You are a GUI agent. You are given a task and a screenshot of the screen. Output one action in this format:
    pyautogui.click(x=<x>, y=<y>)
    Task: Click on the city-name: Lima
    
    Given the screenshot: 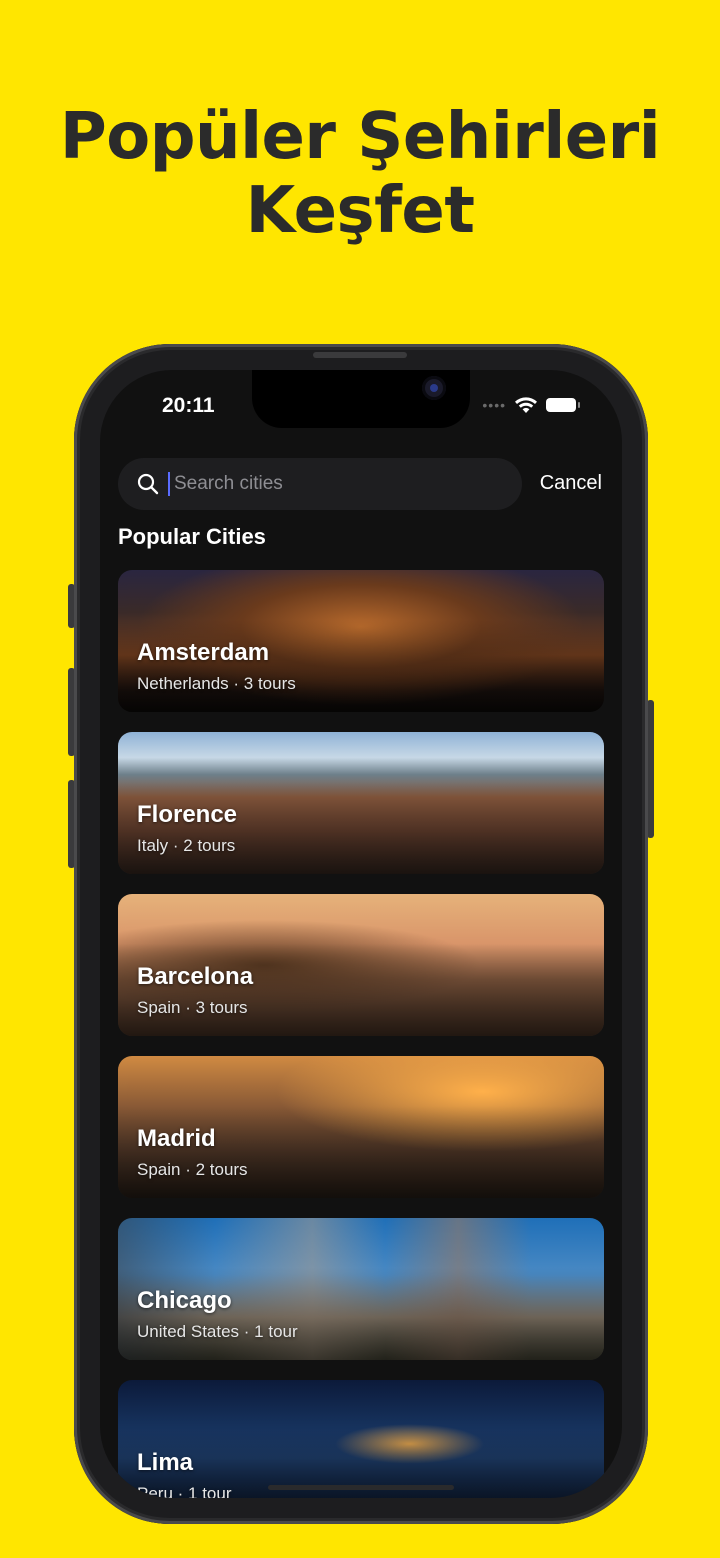 What is the action you would take?
    pyautogui.click(x=165, y=1462)
    